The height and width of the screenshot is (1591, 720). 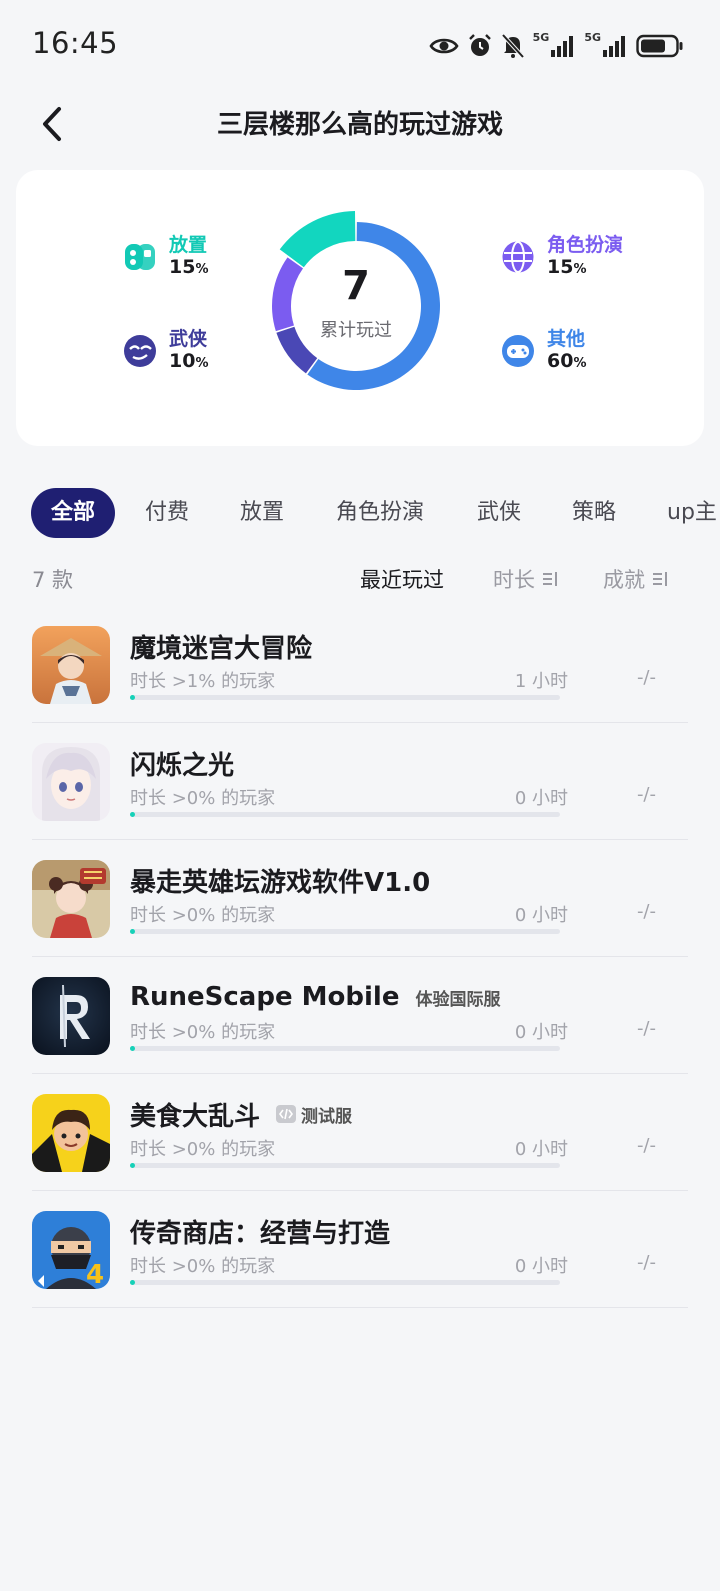 I want to click on header: 三层楼那么高的玩过游戏, so click(x=360, y=124).